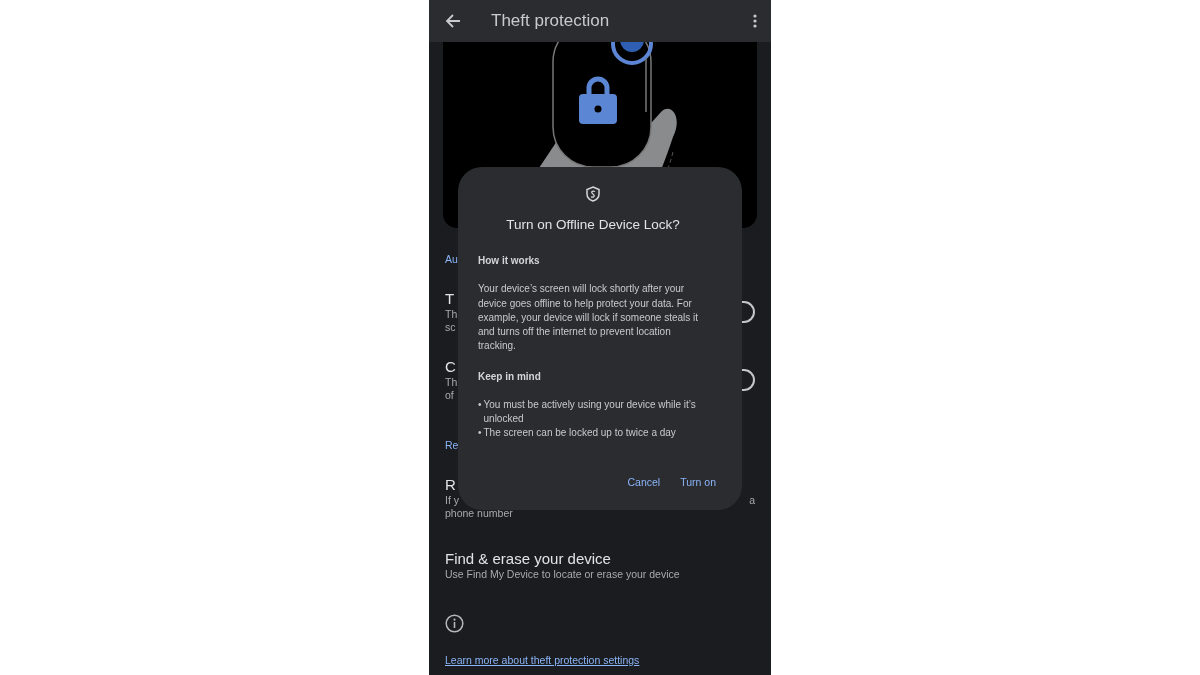 The width and height of the screenshot is (1200, 675). What do you see at coordinates (593, 193) in the screenshot?
I see `shield-icon` at bounding box center [593, 193].